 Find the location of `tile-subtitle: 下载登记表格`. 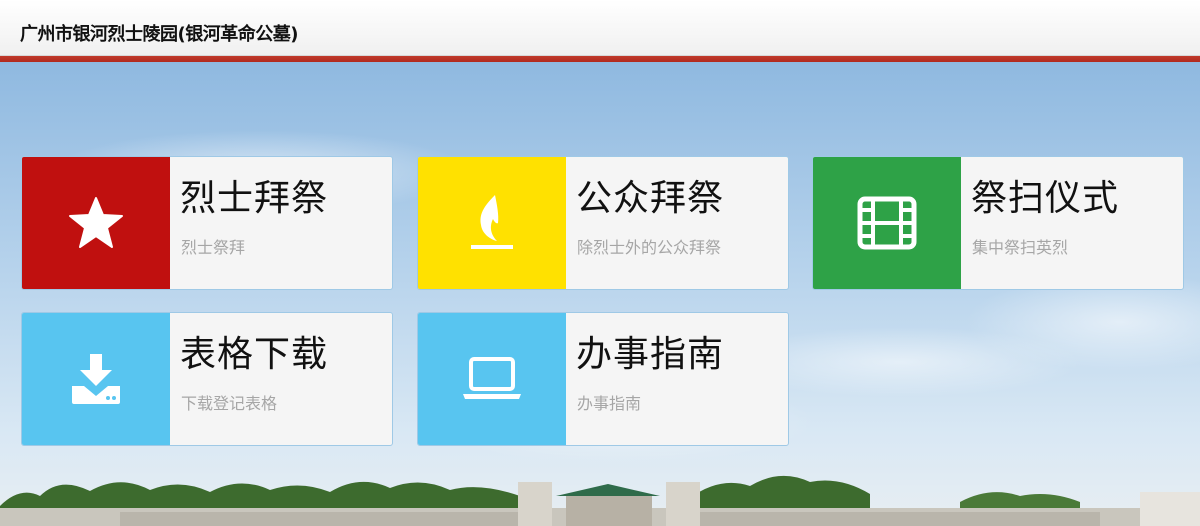

tile-subtitle: 下载登记表格 is located at coordinates (229, 403).